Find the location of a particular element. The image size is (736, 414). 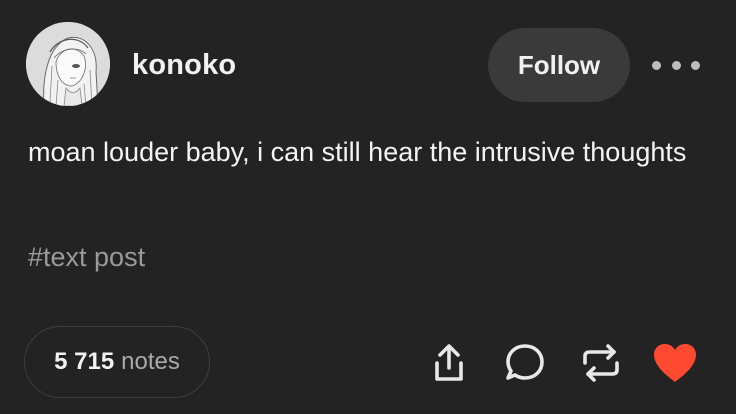

reply-icon is located at coordinates (525, 363).